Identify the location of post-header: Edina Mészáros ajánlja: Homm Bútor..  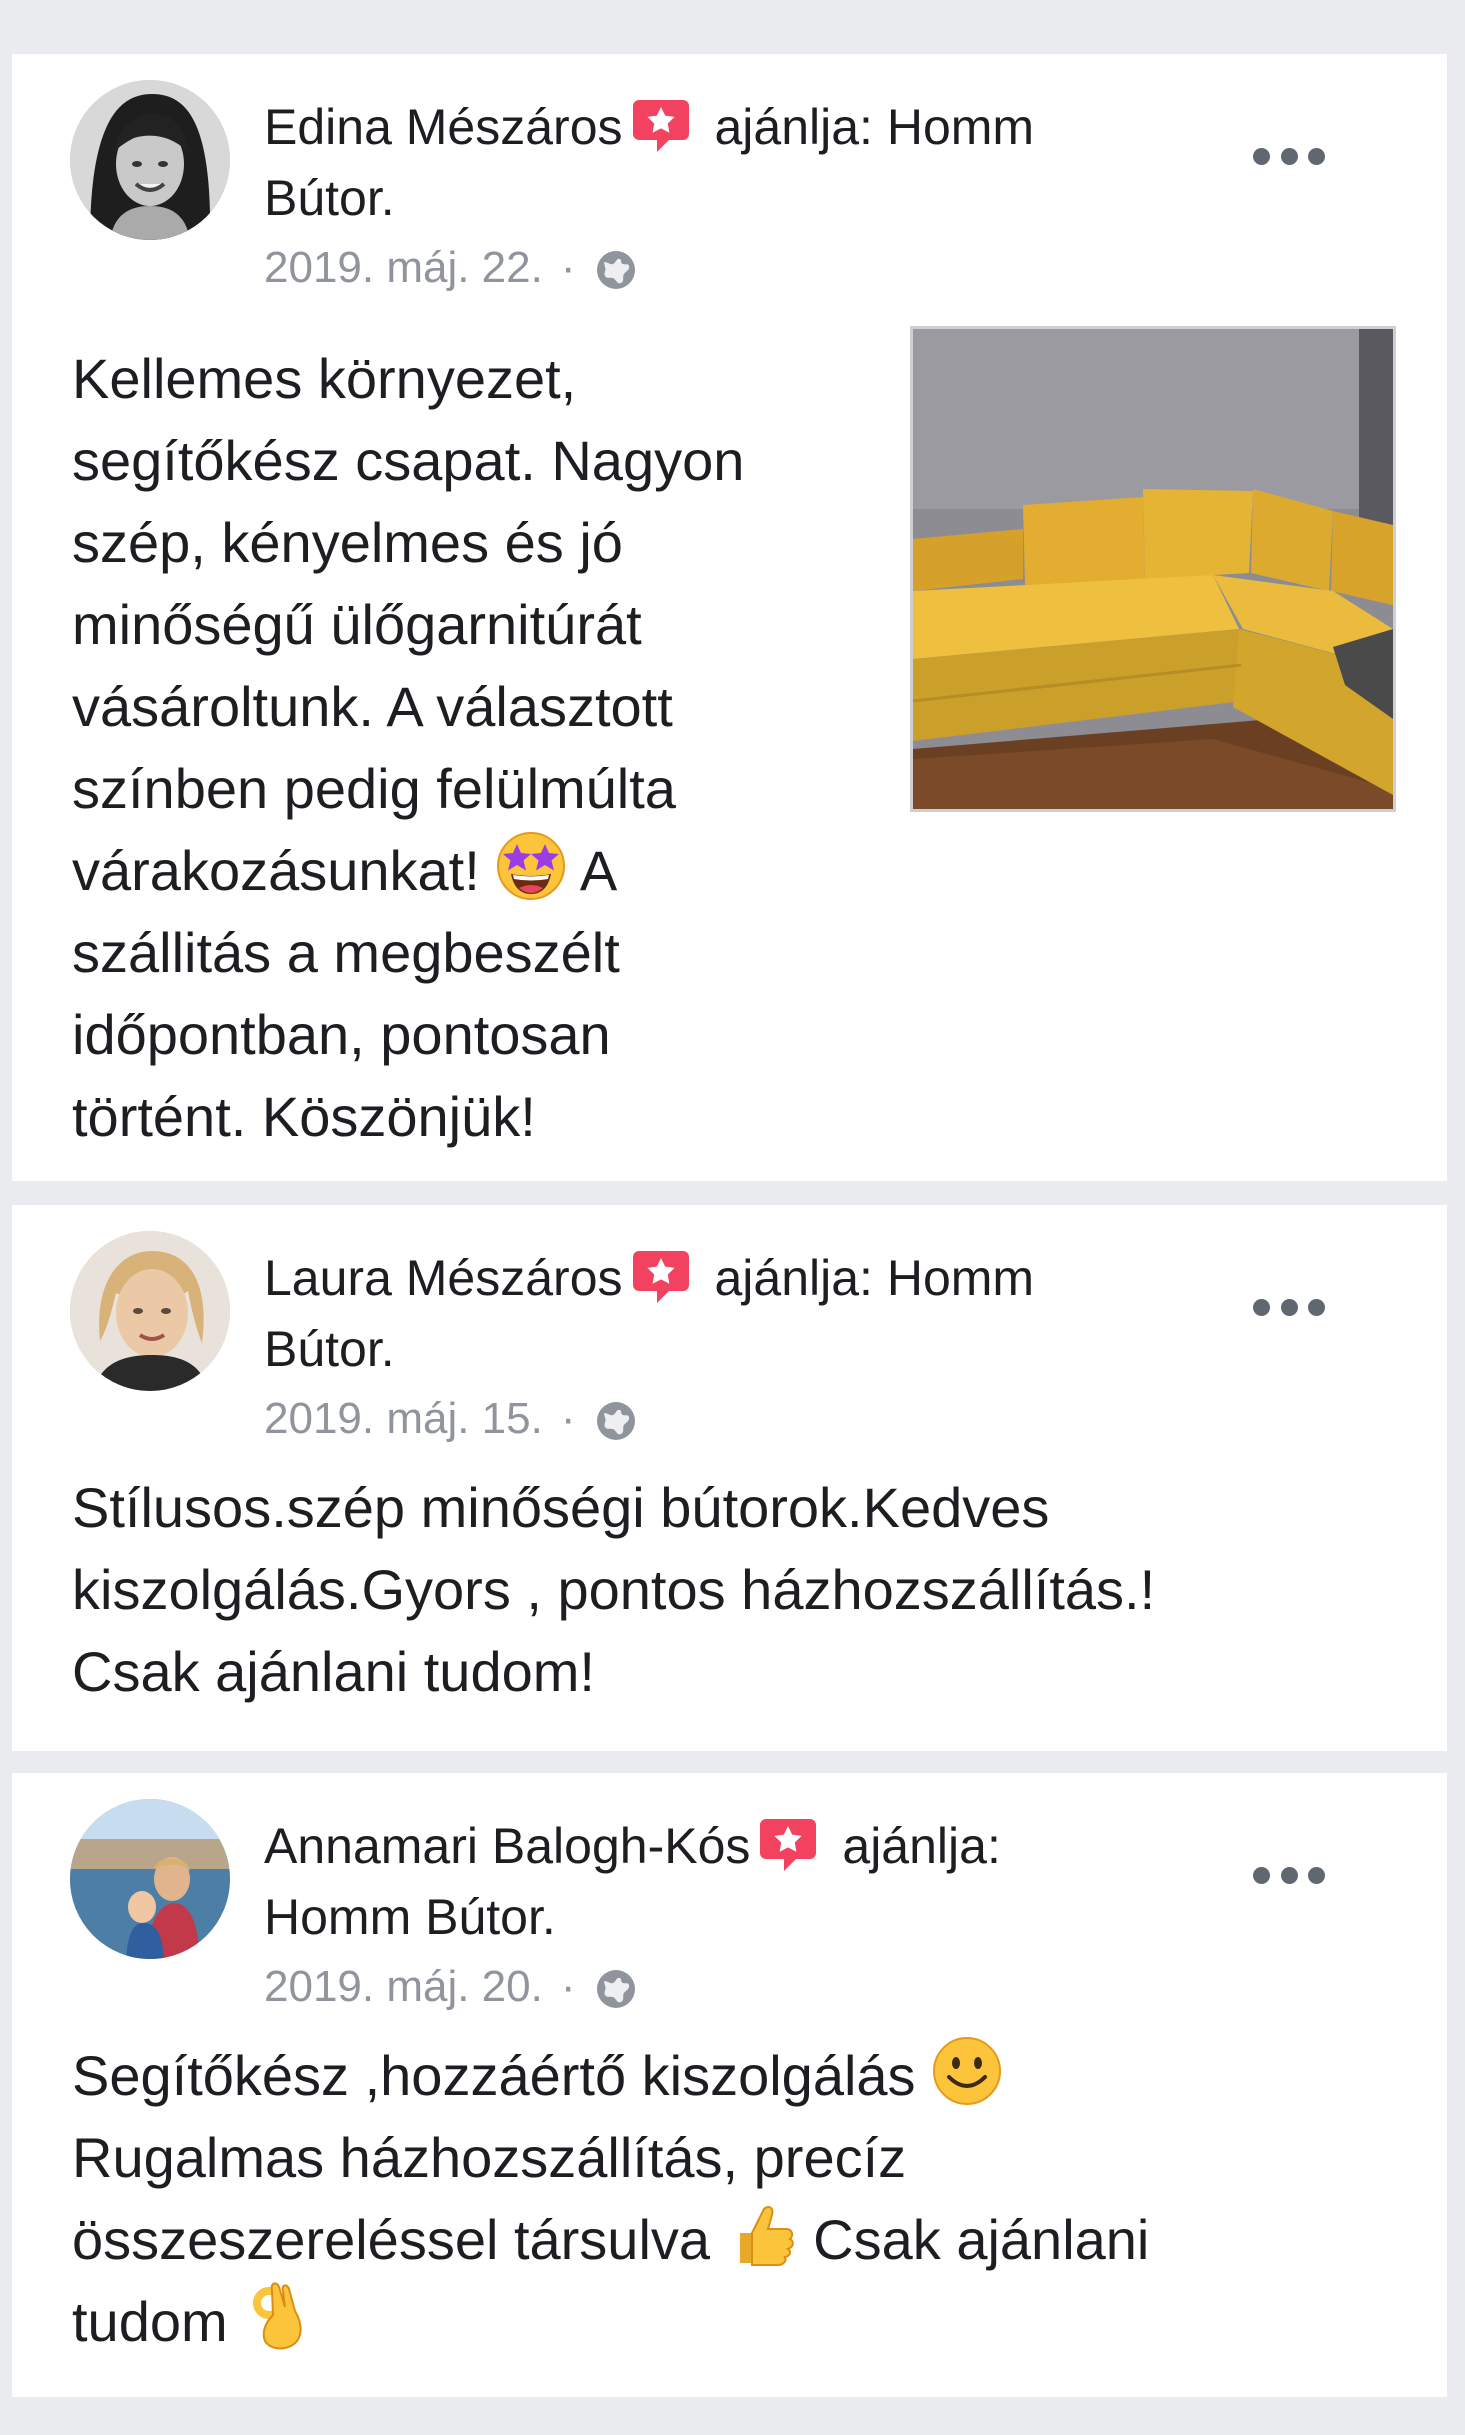
(714, 163).